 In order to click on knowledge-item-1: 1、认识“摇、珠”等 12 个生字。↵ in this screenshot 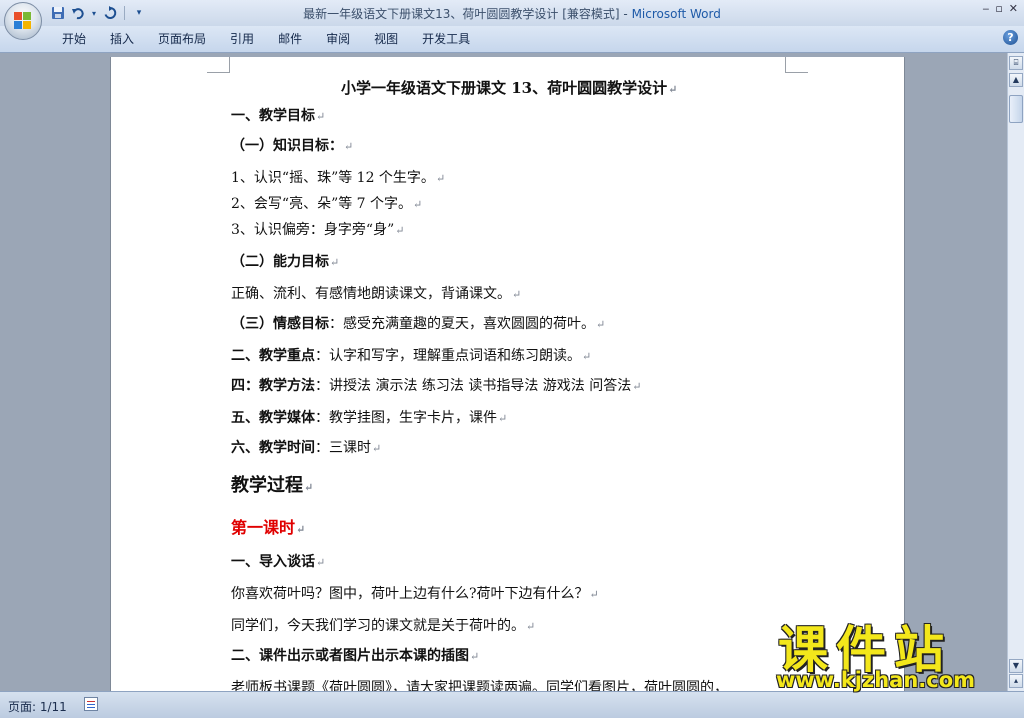, I will do `click(338, 178)`.